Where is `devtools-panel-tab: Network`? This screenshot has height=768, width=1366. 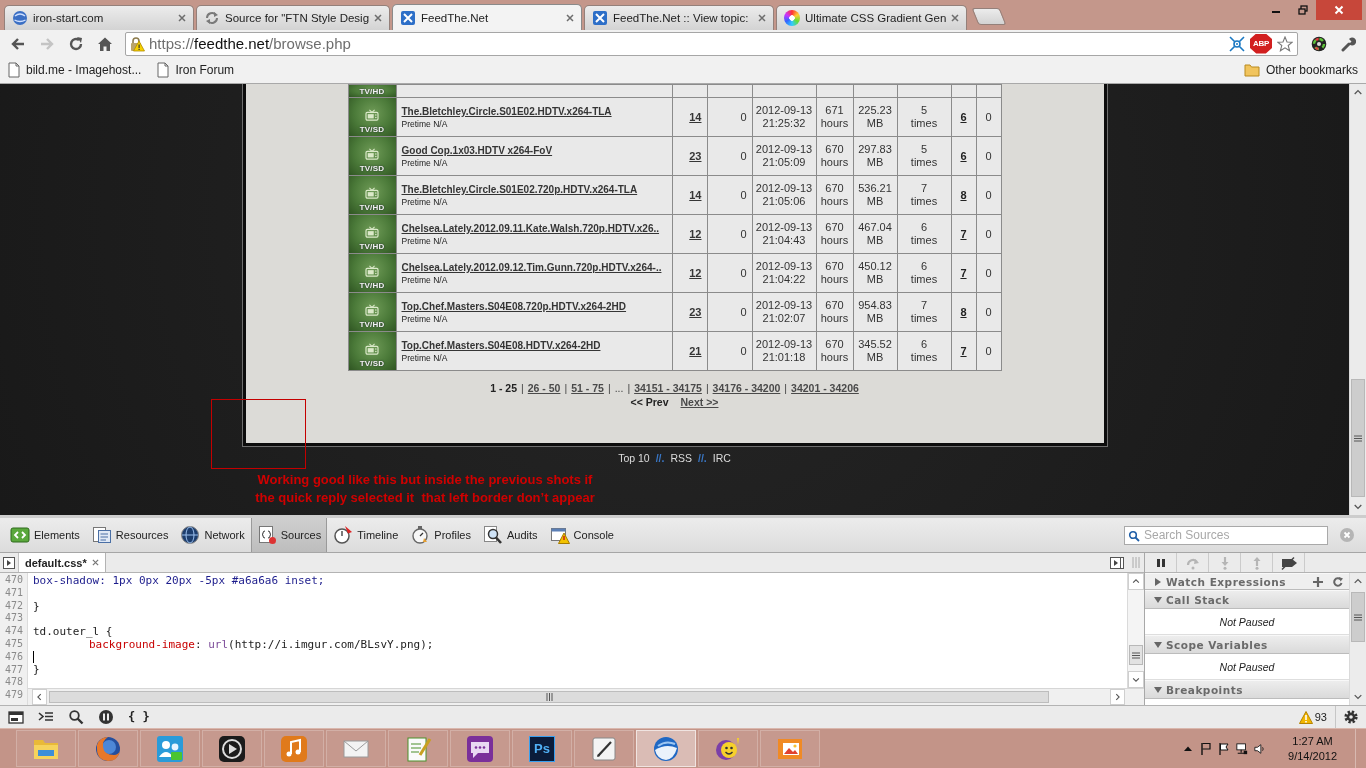 devtools-panel-tab: Network is located at coordinates (212, 535).